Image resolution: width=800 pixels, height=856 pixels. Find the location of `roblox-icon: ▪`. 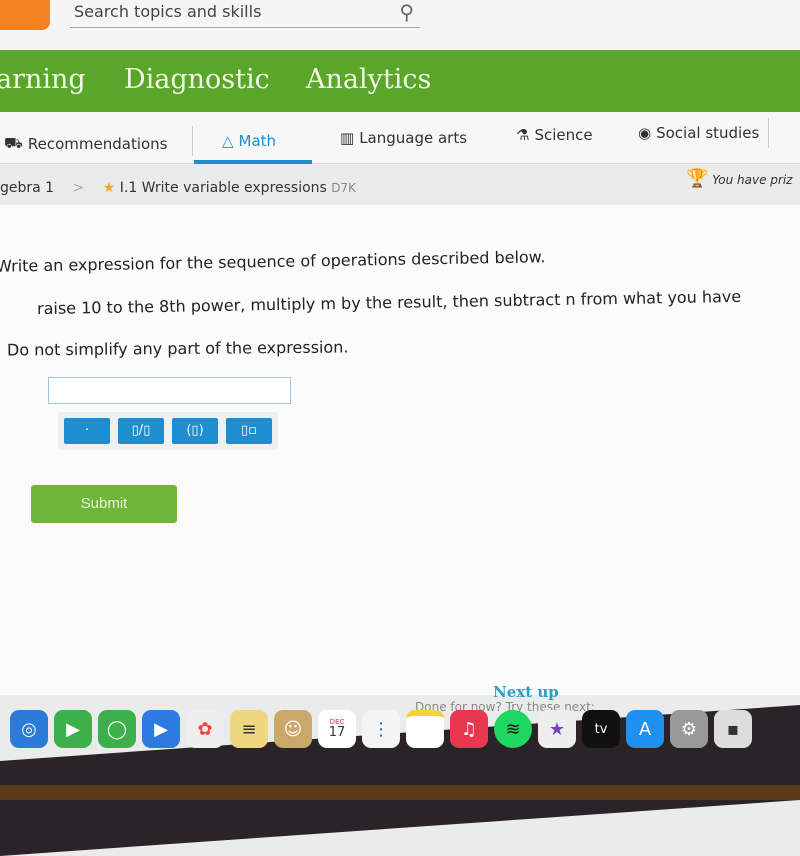

roblox-icon: ▪ is located at coordinates (733, 729).